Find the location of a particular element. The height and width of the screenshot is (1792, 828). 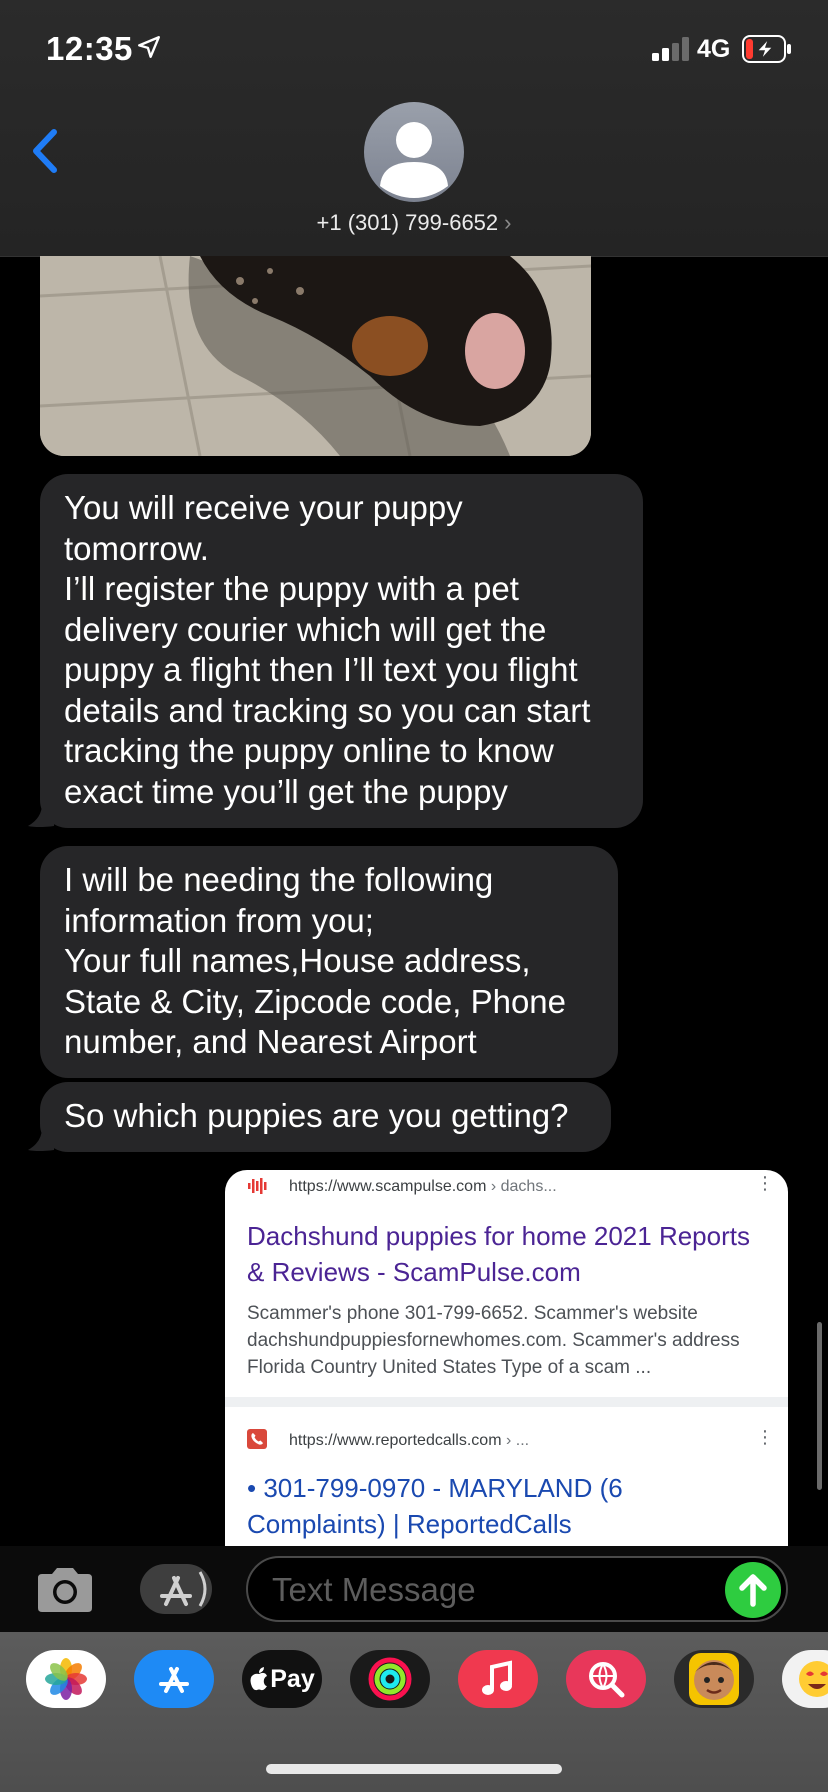

message-bubble-incoming: So which puppies are you getting? is located at coordinates (325, 1117).